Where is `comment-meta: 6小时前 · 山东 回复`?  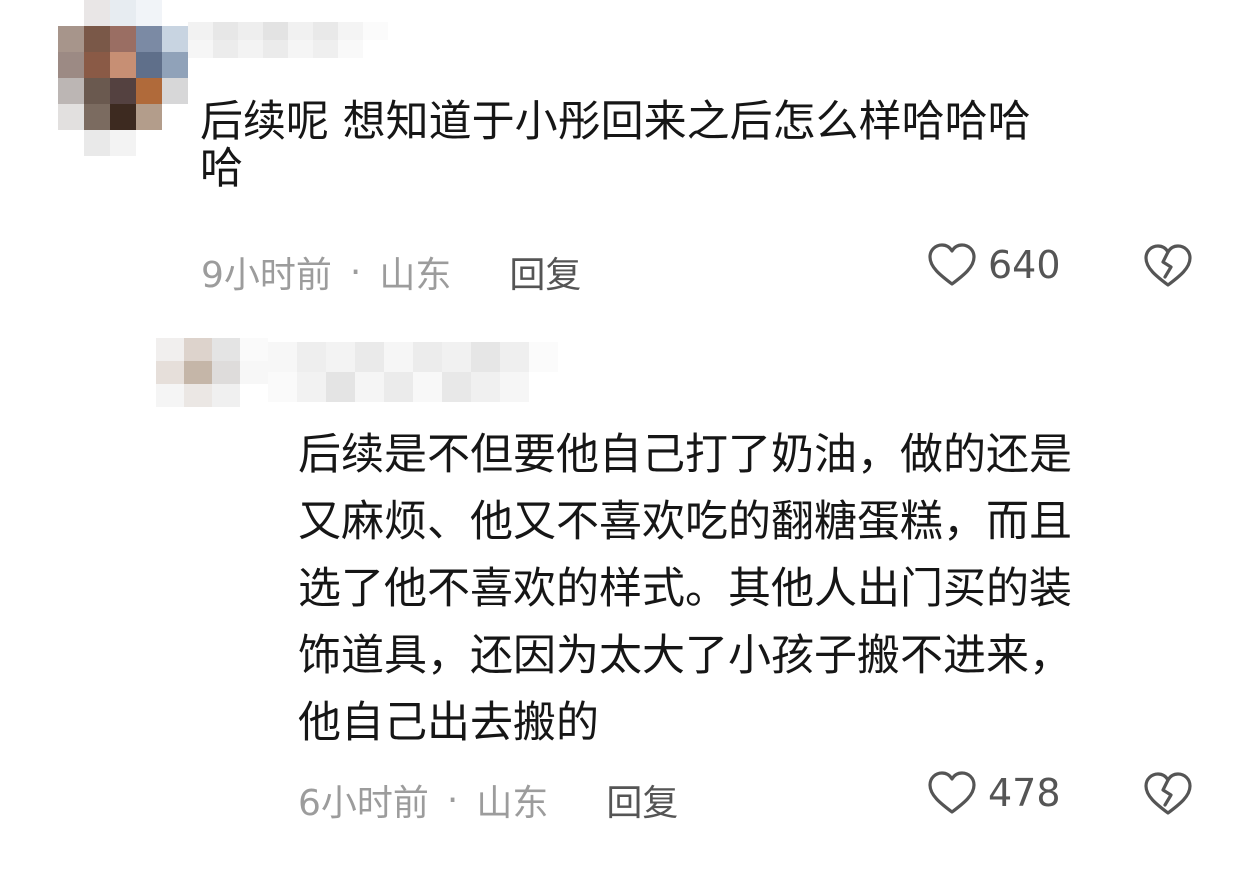
comment-meta: 6小时前 · 山东 回复 is located at coordinates (488, 800).